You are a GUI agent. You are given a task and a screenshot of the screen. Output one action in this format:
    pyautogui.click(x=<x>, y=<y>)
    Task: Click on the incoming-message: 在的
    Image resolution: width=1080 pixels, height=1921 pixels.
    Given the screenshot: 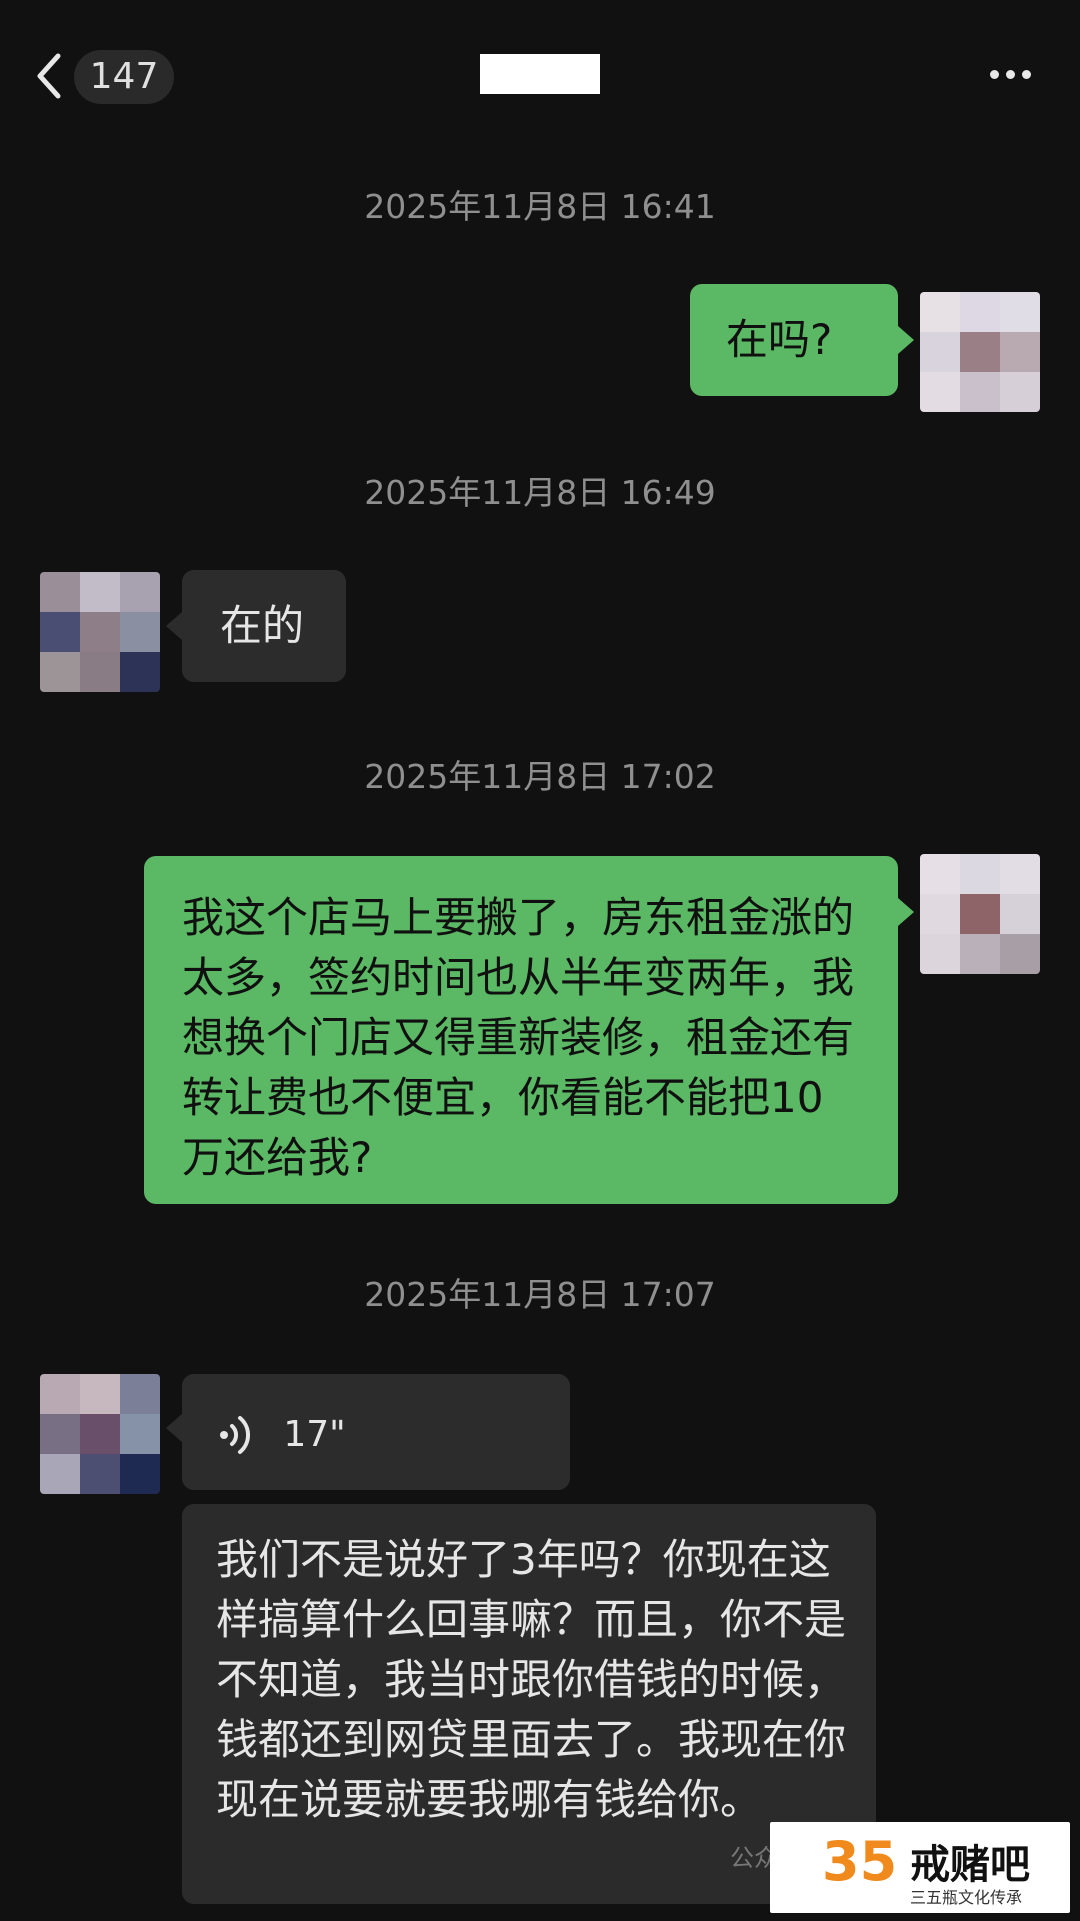 What is the action you would take?
    pyautogui.click(x=264, y=626)
    